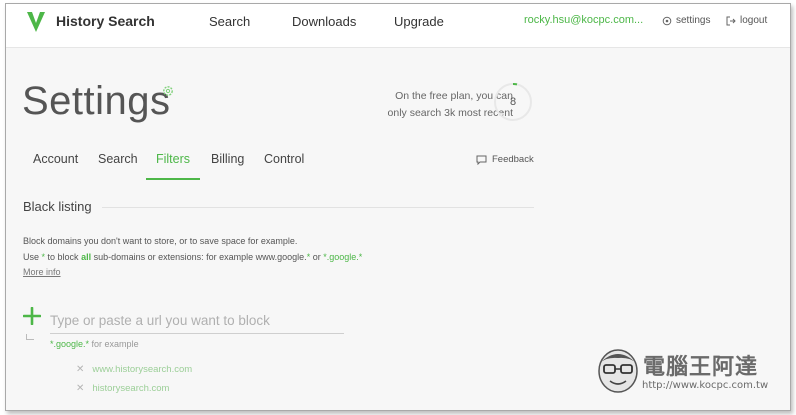 This screenshot has height=415, width=796. What do you see at coordinates (317, 257) in the screenshot?
I see `desc-text: or` at bounding box center [317, 257].